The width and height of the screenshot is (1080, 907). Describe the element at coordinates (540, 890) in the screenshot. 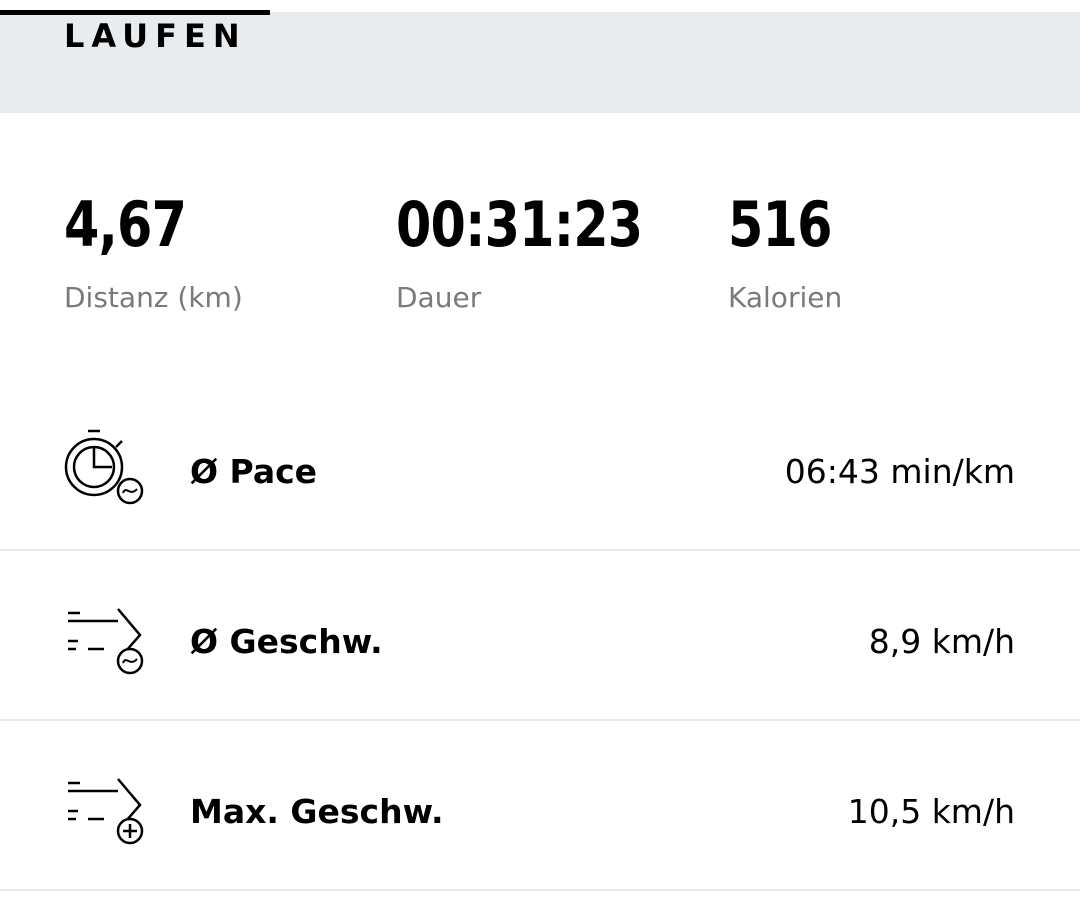

I see `row-divider` at that location.